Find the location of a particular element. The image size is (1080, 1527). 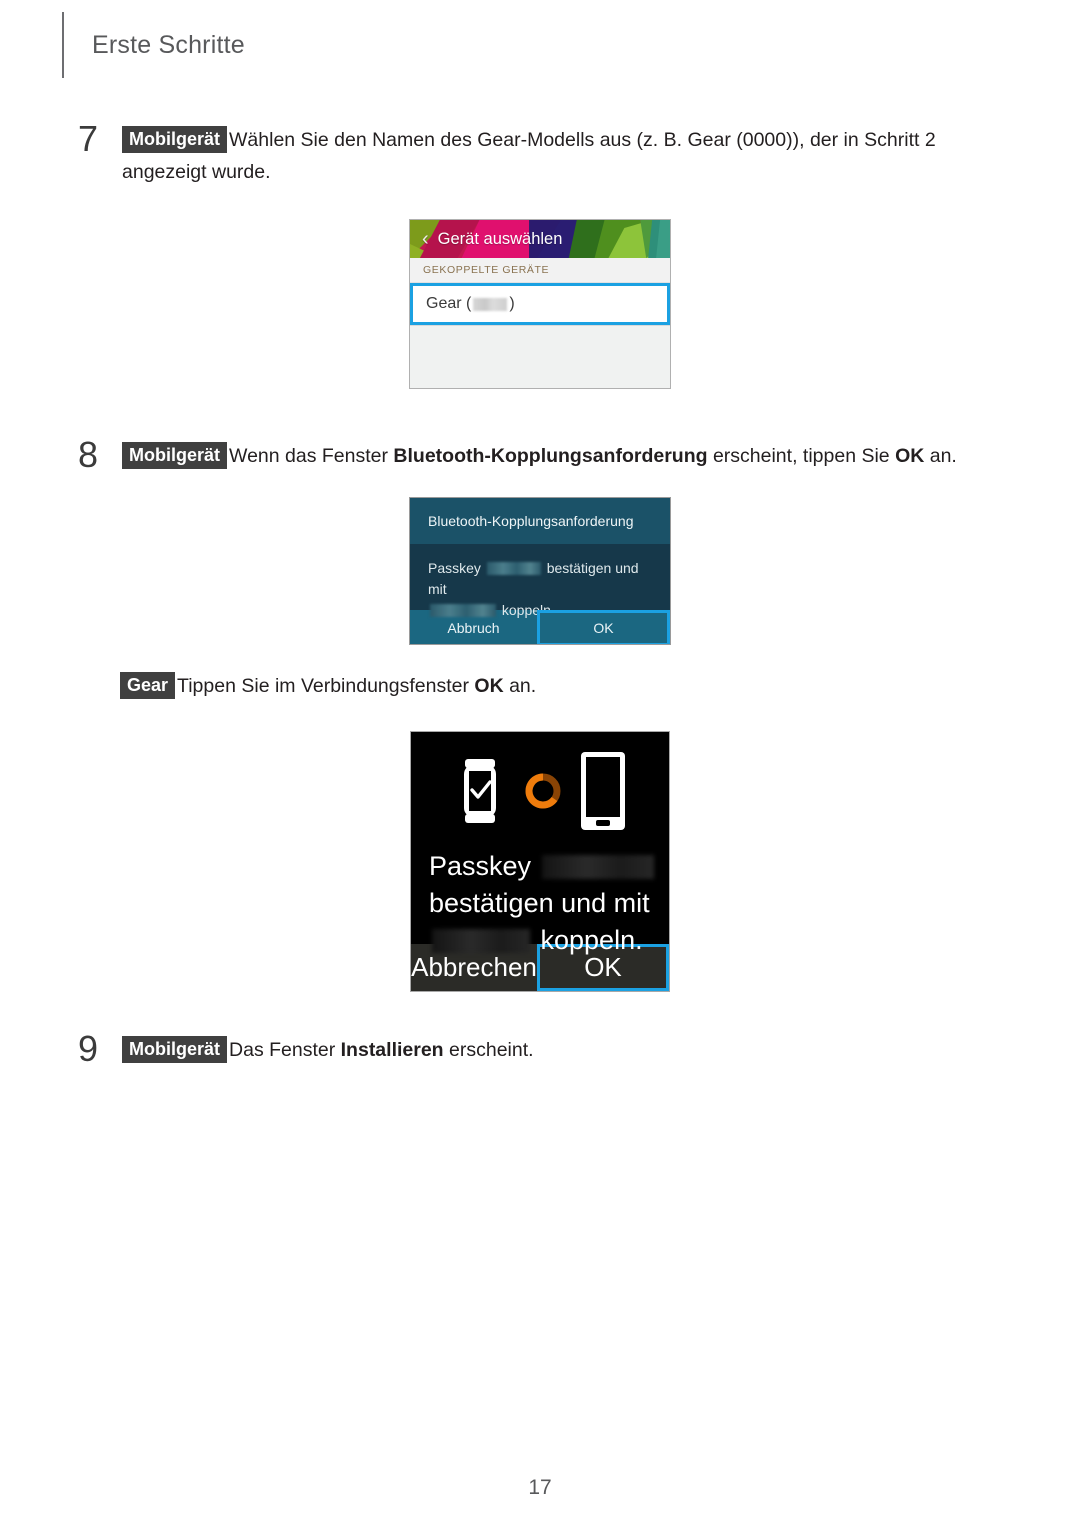

device-list-empty-area is located at coordinates (540, 356).